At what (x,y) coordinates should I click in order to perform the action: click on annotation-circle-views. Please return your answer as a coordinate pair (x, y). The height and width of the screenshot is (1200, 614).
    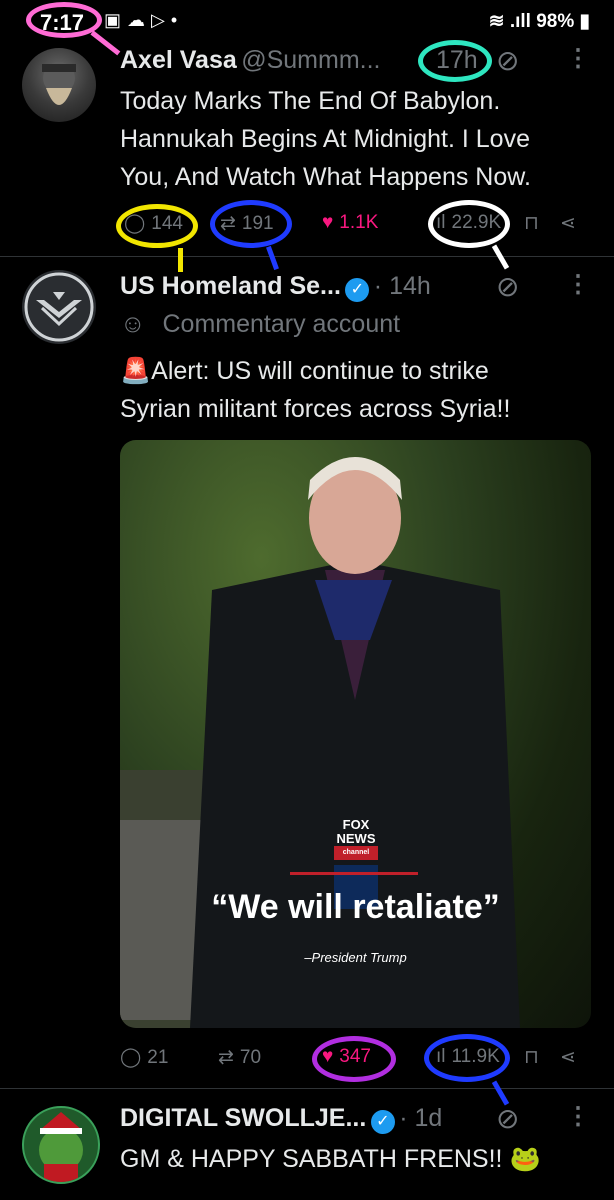
    Looking at the image, I should click on (469, 224).